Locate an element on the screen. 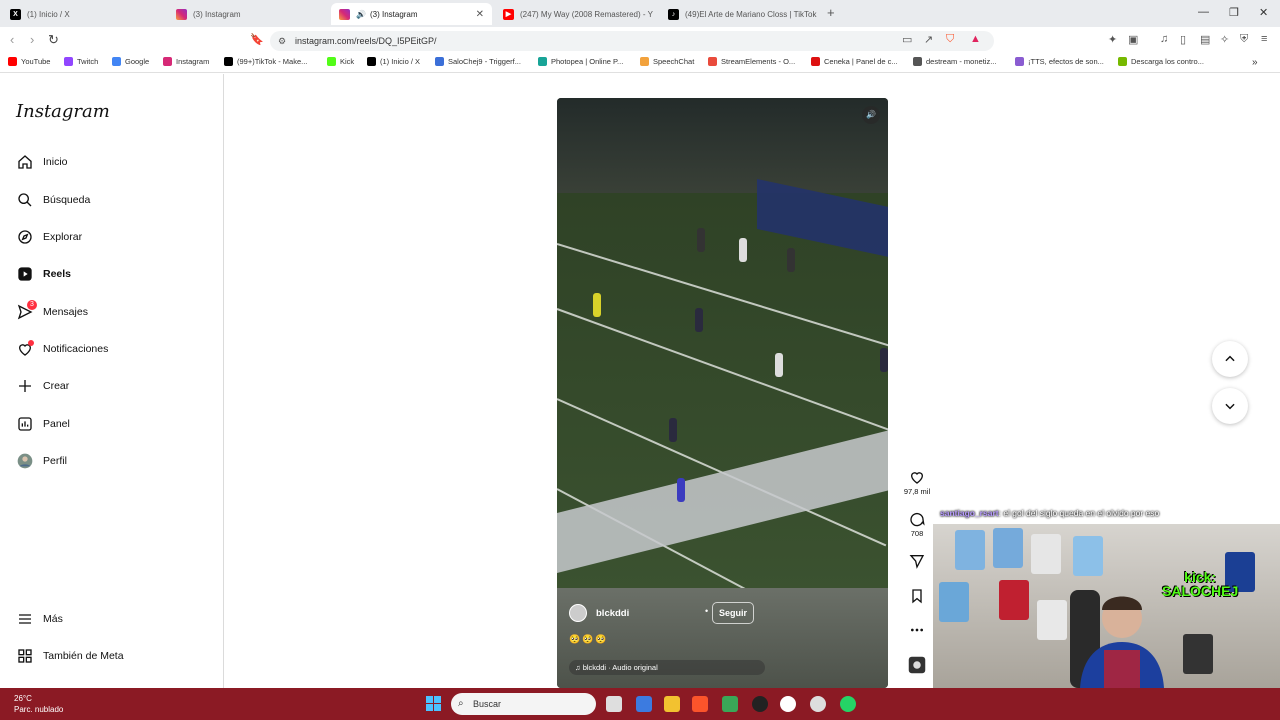  bookmark-twitch: Twitch is located at coordinates (81, 61).